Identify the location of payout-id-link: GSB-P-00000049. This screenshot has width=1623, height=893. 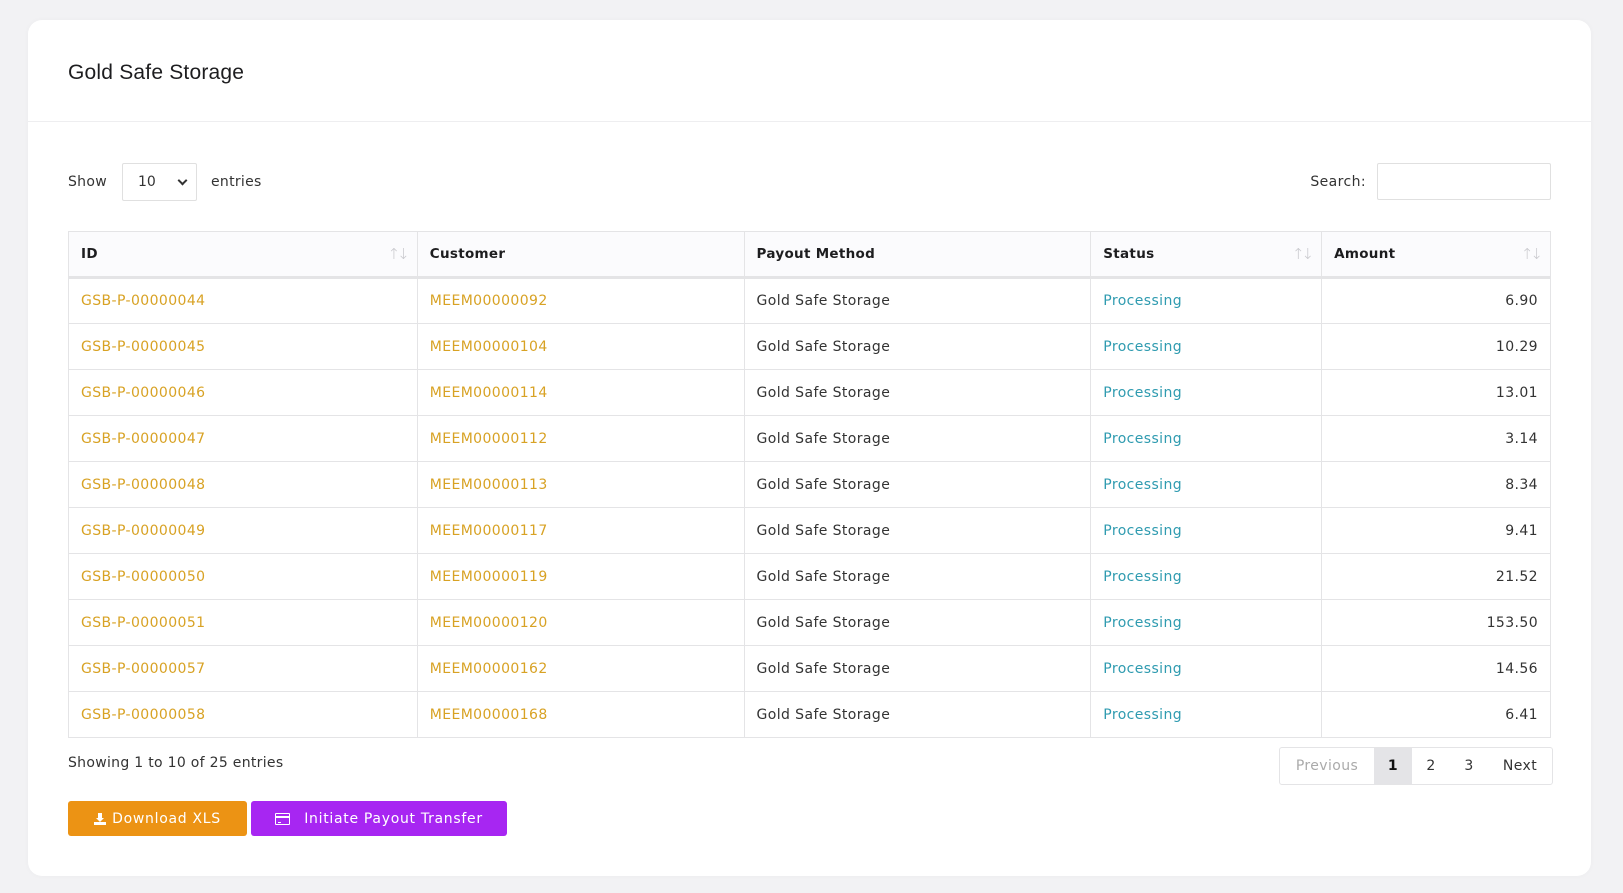
(143, 531).